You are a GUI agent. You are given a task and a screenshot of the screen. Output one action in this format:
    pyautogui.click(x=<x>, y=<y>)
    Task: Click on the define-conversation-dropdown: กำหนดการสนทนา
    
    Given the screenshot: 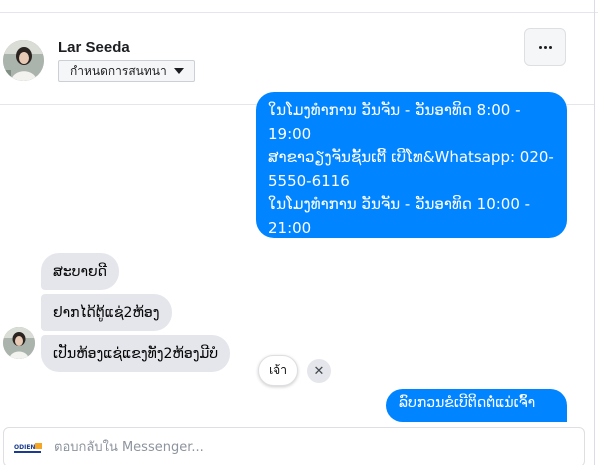 What is the action you would take?
    pyautogui.click(x=126, y=71)
    